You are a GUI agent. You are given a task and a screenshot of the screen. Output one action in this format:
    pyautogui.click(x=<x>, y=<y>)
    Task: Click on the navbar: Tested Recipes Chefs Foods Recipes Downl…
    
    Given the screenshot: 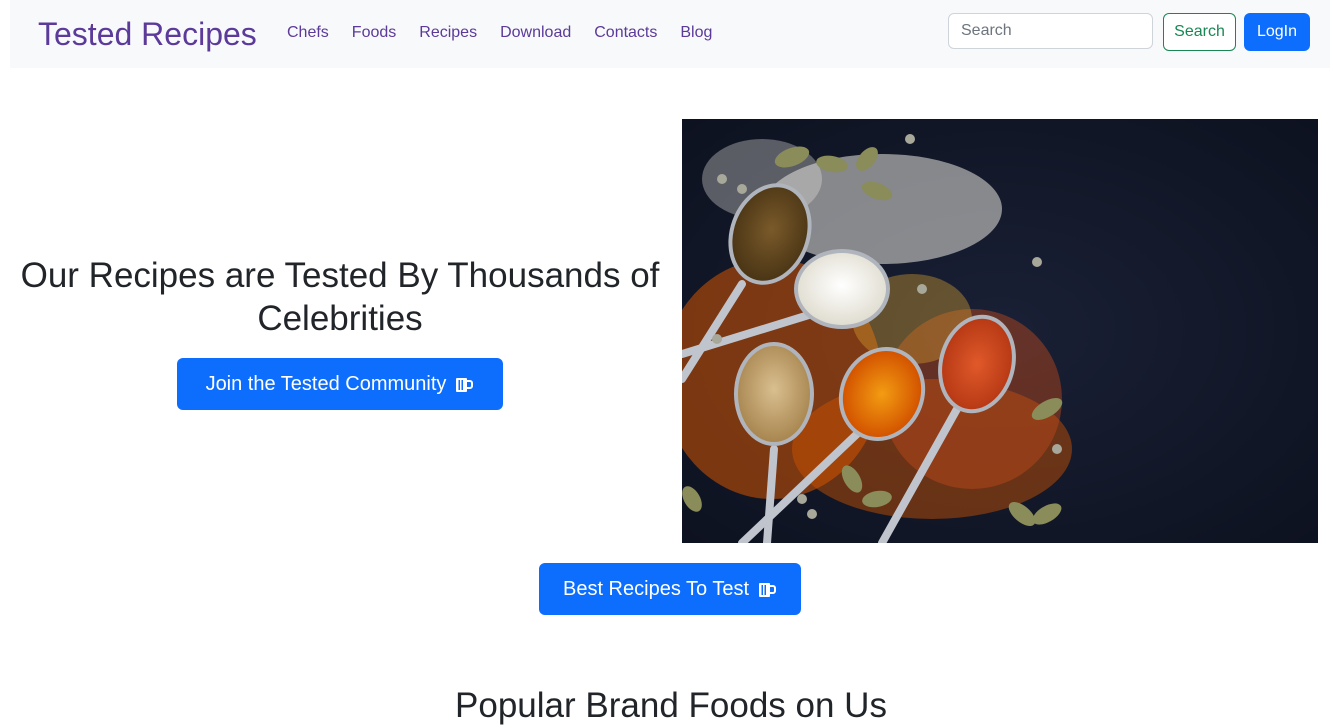 What is the action you would take?
    pyautogui.click(x=670, y=34)
    